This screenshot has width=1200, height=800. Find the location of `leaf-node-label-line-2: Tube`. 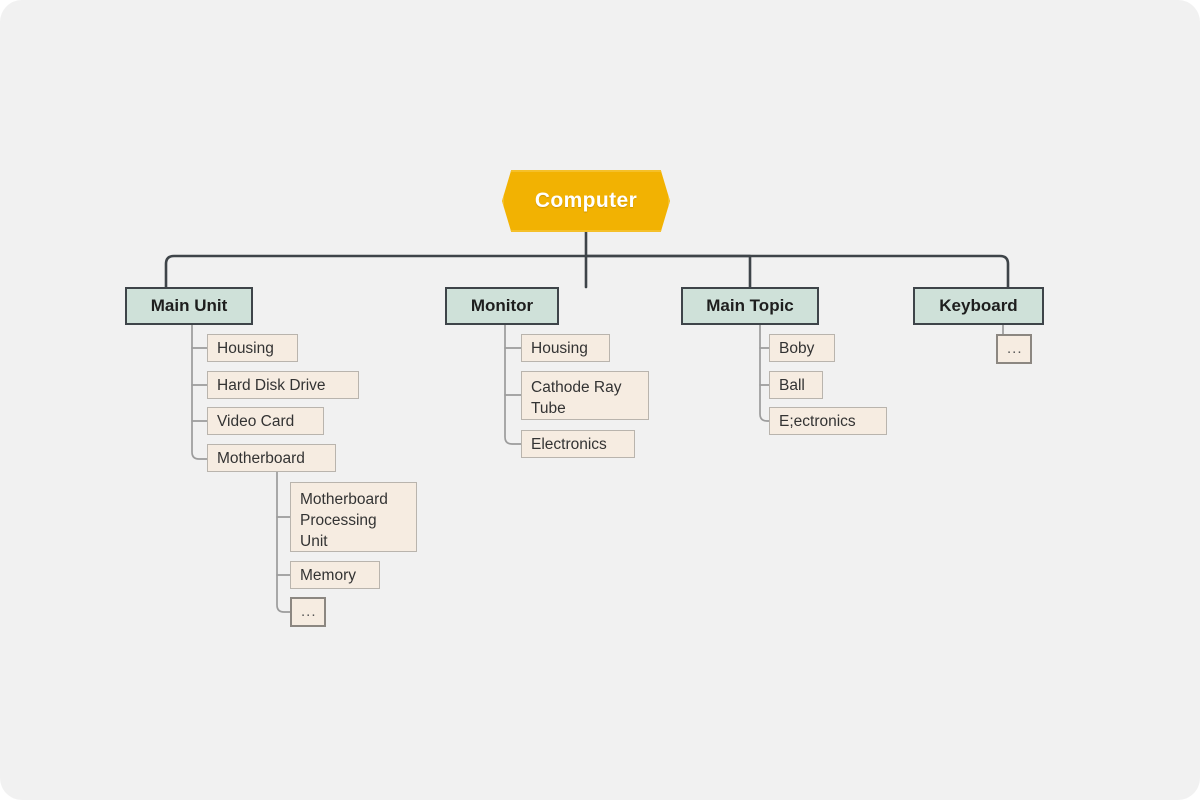

leaf-node-label-line-2: Tube is located at coordinates (548, 408).